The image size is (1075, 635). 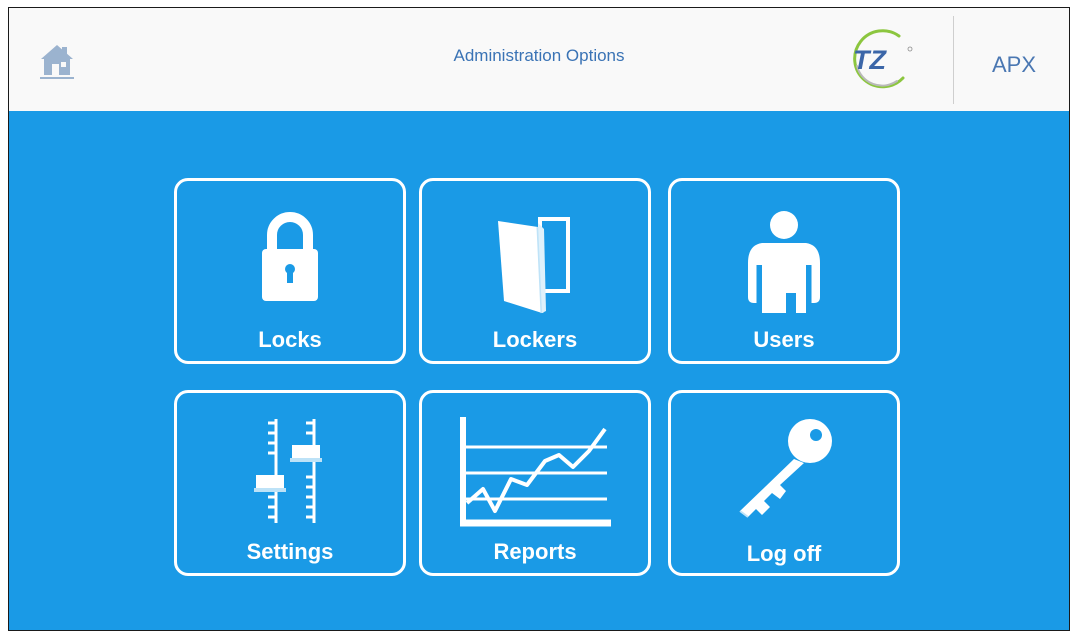 I want to click on locks-button: Locks, so click(x=290, y=271).